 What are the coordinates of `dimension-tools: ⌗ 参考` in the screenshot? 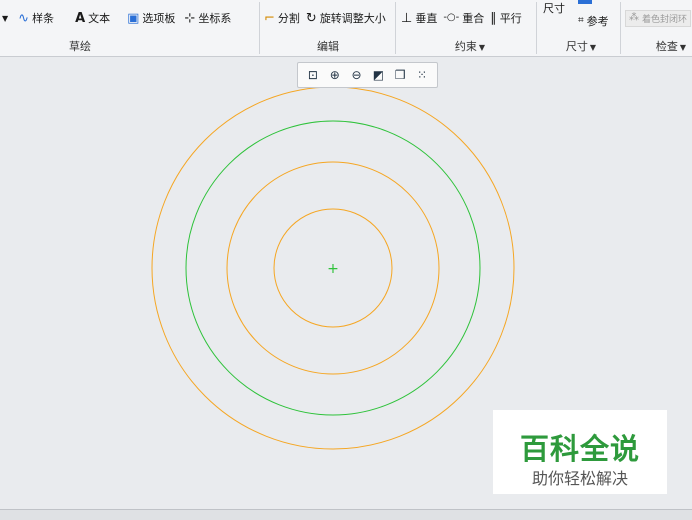 It's located at (598, 21).